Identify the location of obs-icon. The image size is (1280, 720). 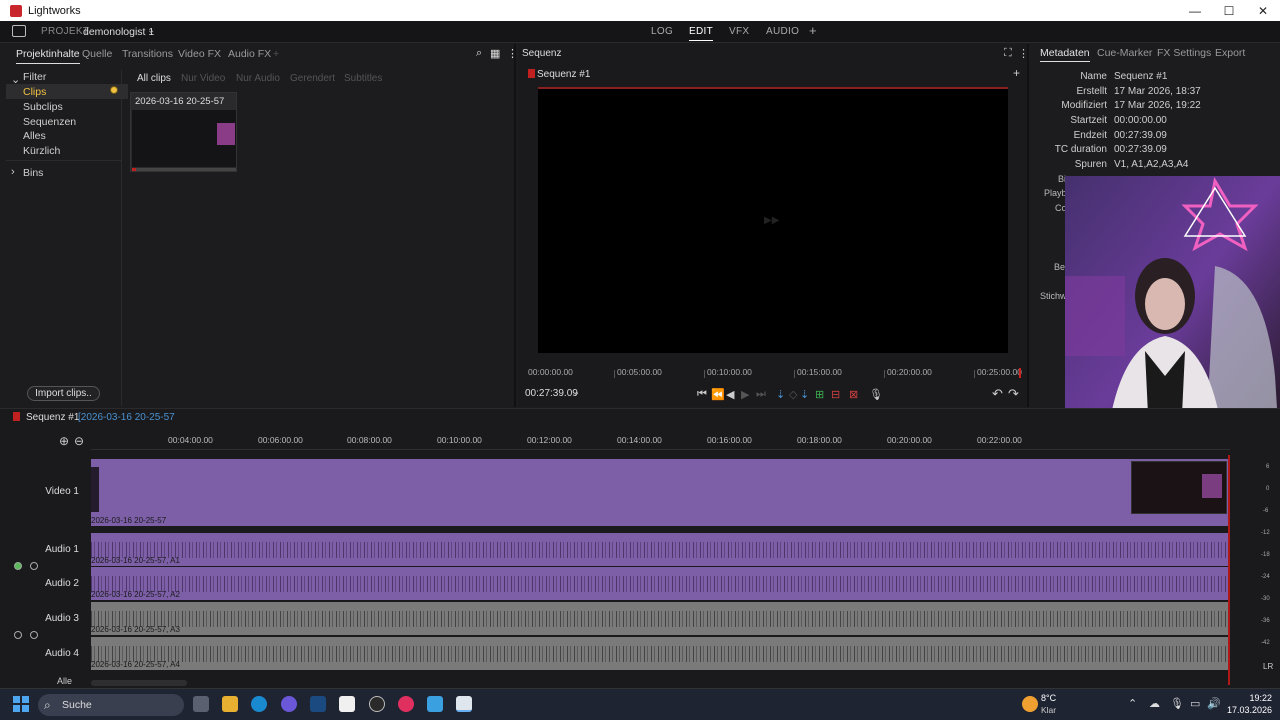
(377, 704).